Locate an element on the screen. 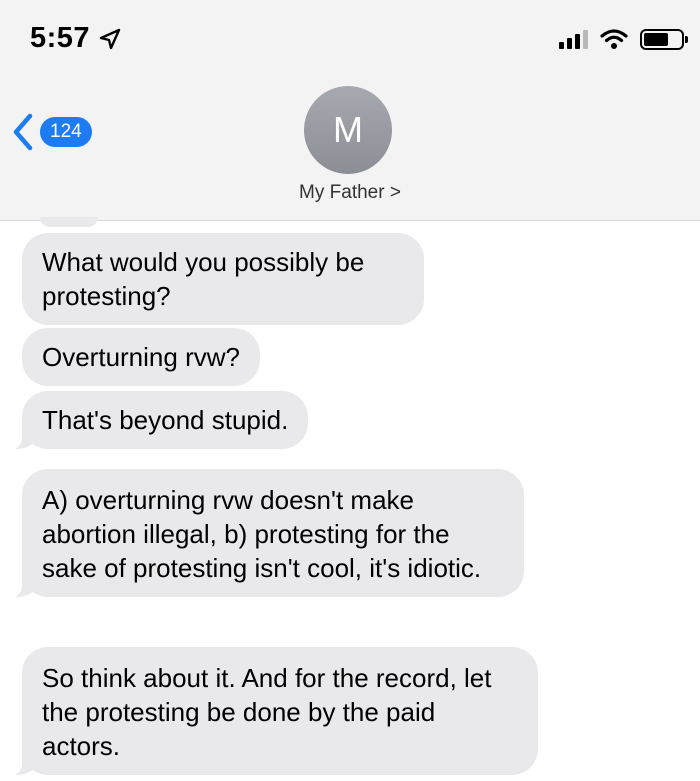 Image resolution: width=700 pixels, height=781 pixels. status-icons is located at coordinates (623, 39).